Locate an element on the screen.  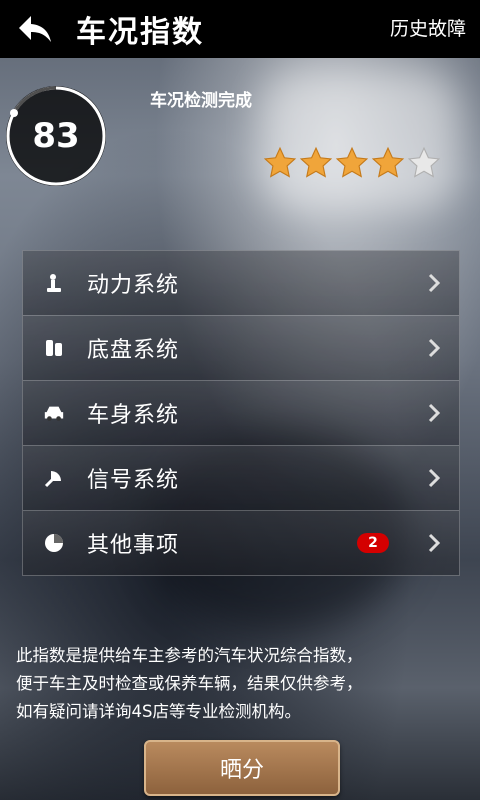
menu-item-label: 其他事项 is located at coordinates (133, 545).